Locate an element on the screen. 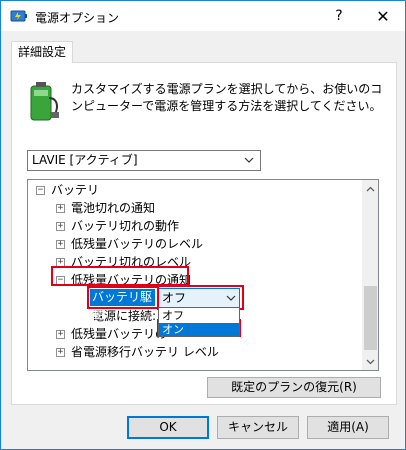 The image size is (406, 450). tree-item-label: 低残量バッテリの is located at coordinates (119, 334).